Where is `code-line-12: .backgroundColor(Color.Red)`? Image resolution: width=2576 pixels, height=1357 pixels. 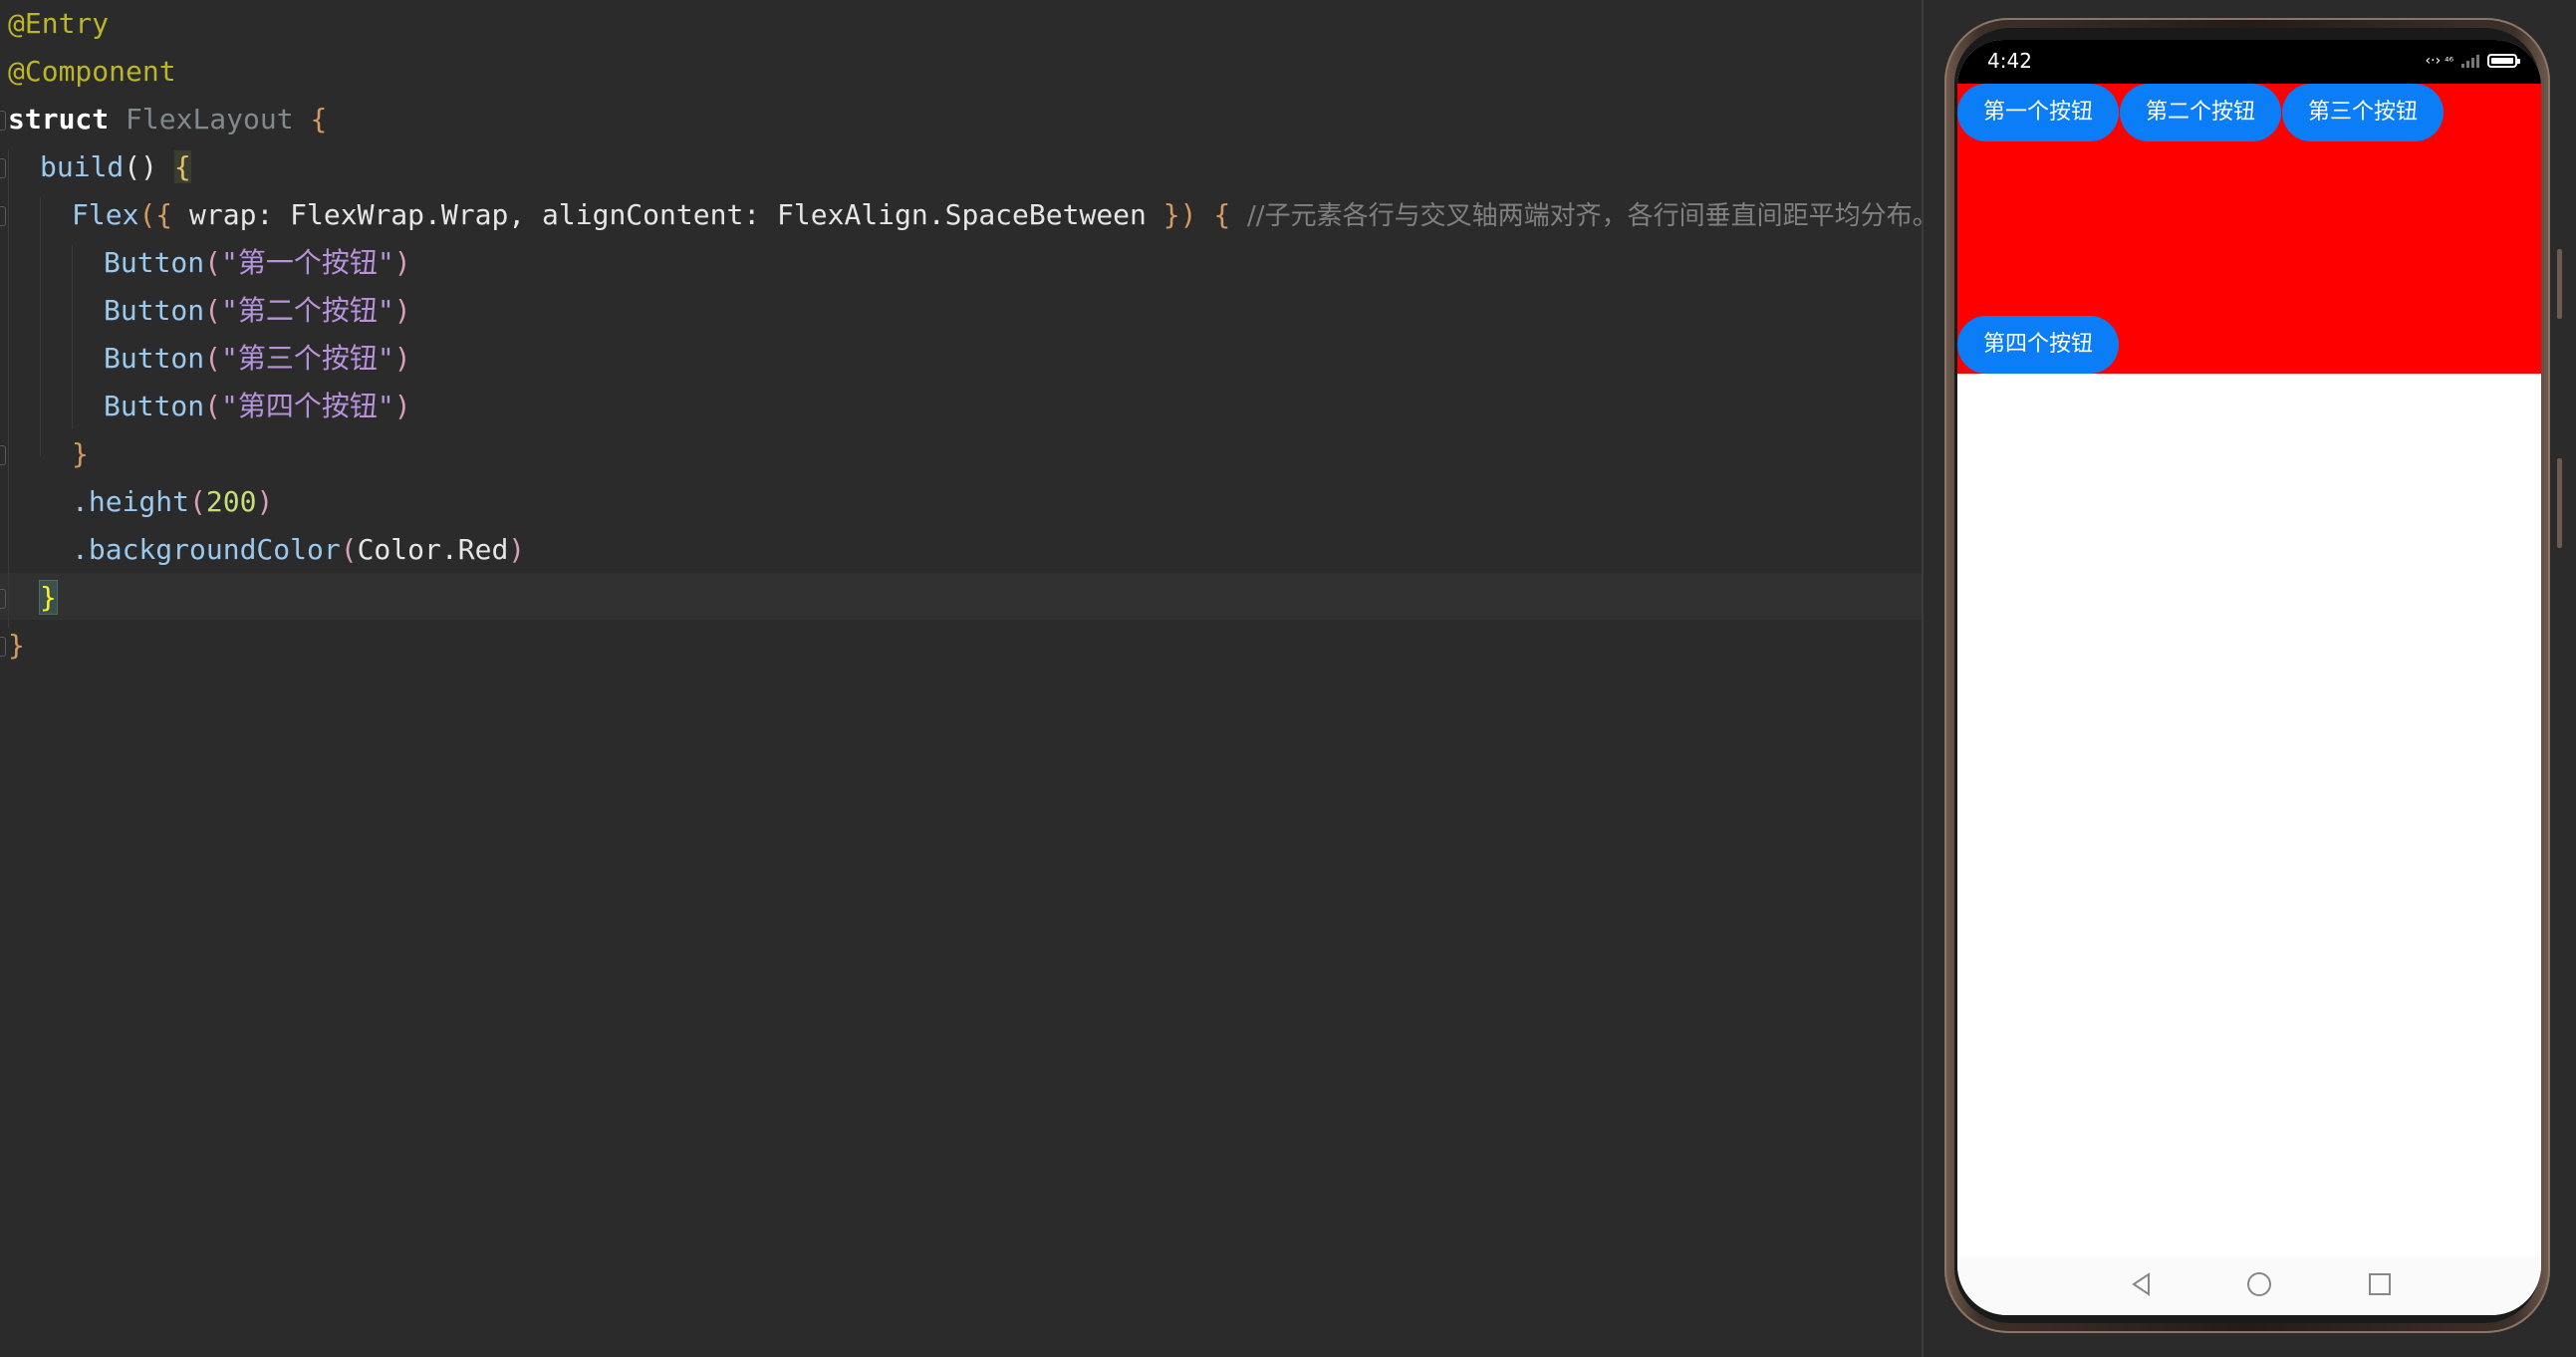
code-line-12: .backgroundColor(Color.Red) is located at coordinates (298, 550).